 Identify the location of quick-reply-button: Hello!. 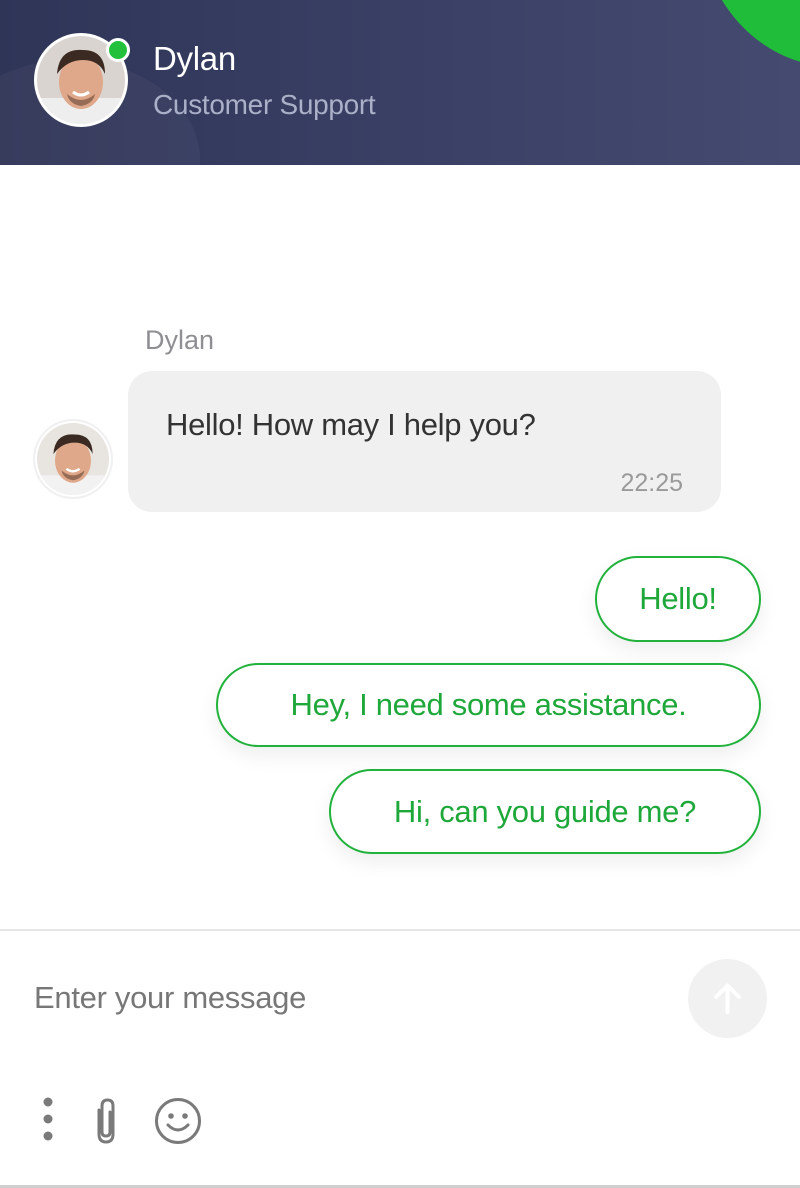
(678, 599).